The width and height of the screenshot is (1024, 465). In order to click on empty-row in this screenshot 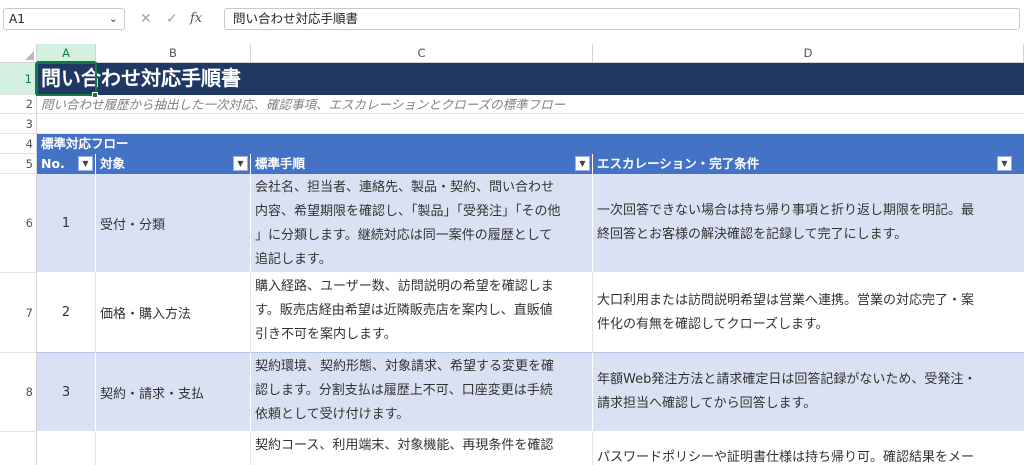, I will do `click(530, 124)`.